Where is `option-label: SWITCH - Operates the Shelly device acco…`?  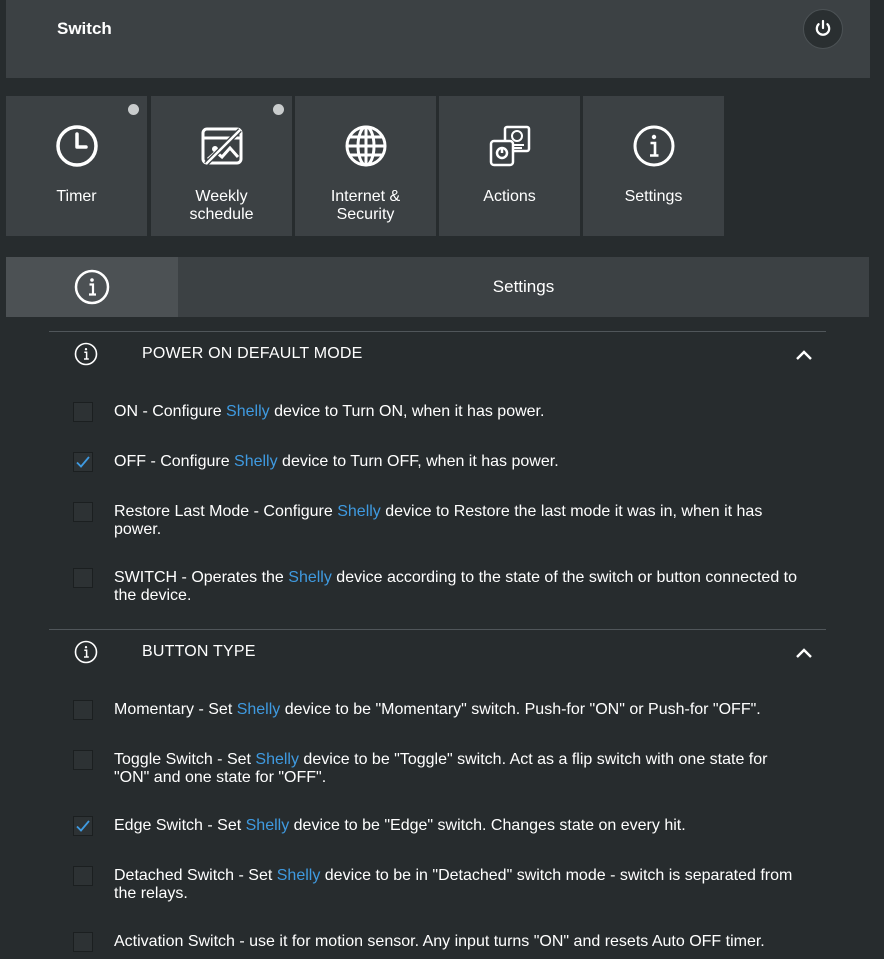 option-label: SWITCH - Operates the Shelly device acco… is located at coordinates (456, 586).